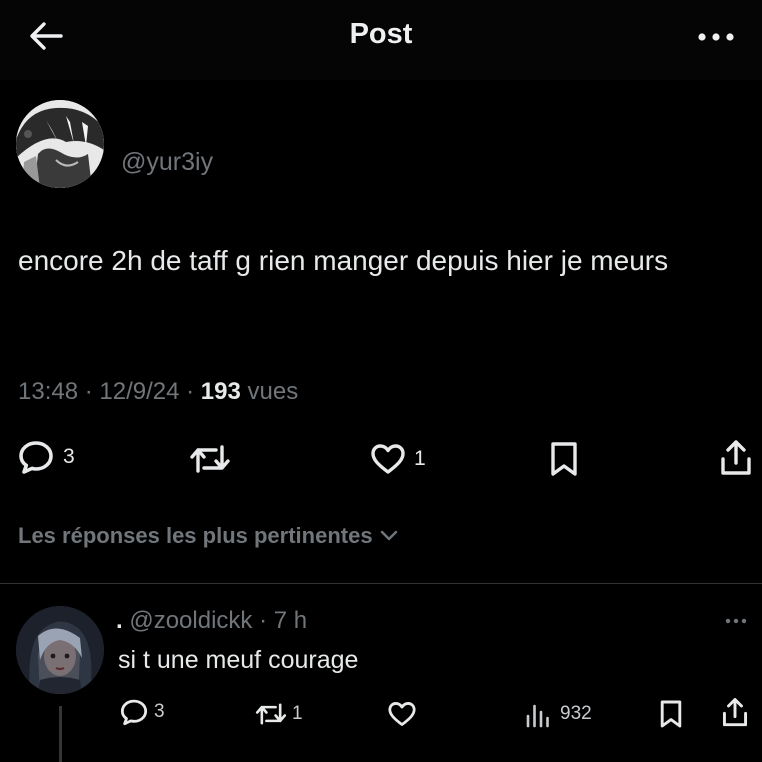 The height and width of the screenshot is (762, 762). What do you see at coordinates (167, 162) in the screenshot?
I see `author-handle: @yur3iy` at bounding box center [167, 162].